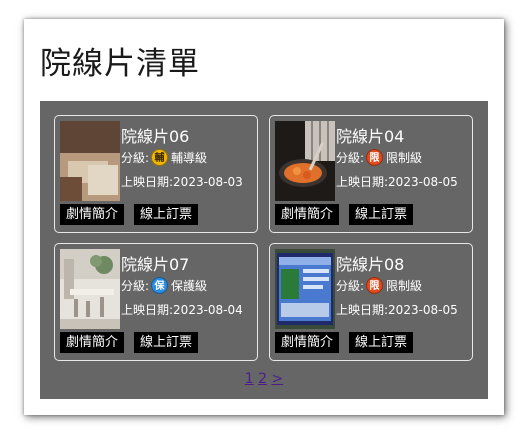  I want to click on movie-title: 院線片07, so click(155, 264).